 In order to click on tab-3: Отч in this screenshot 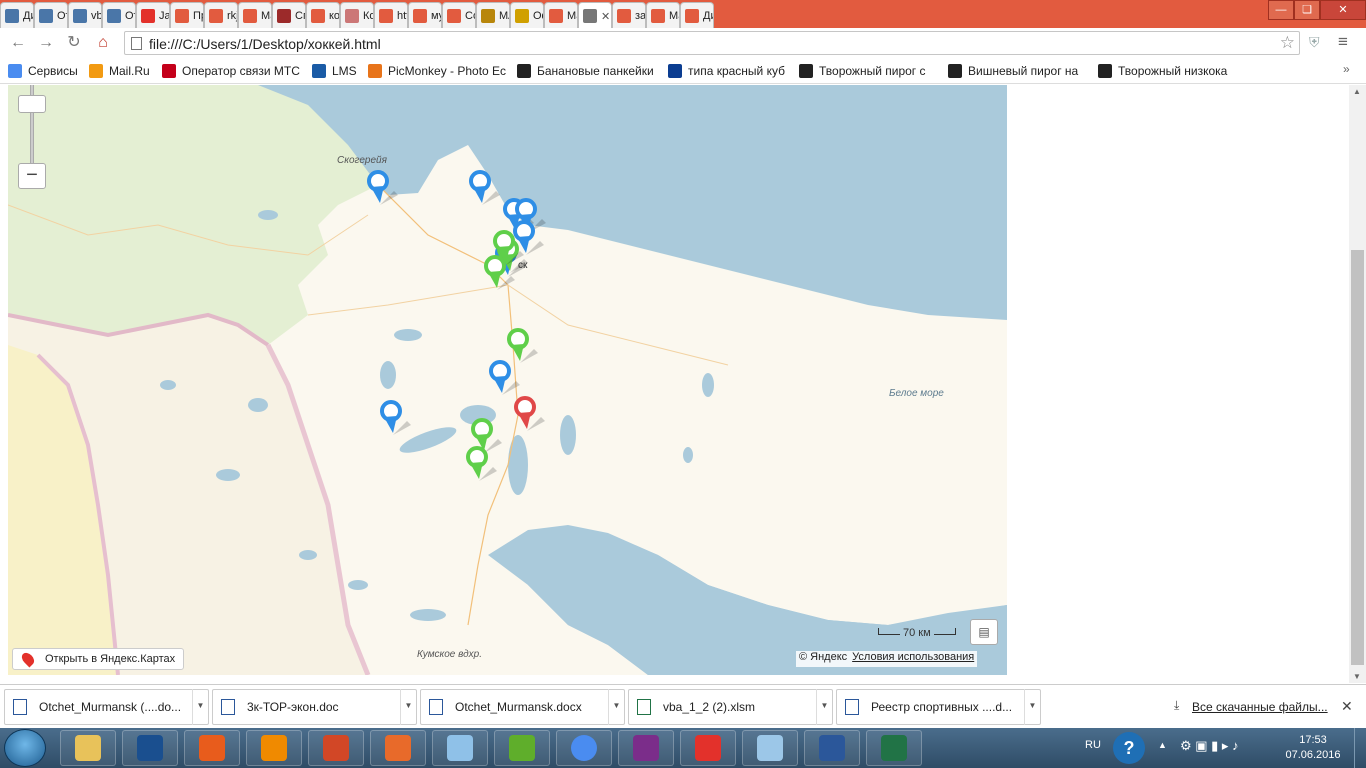, I will do `click(119, 15)`.